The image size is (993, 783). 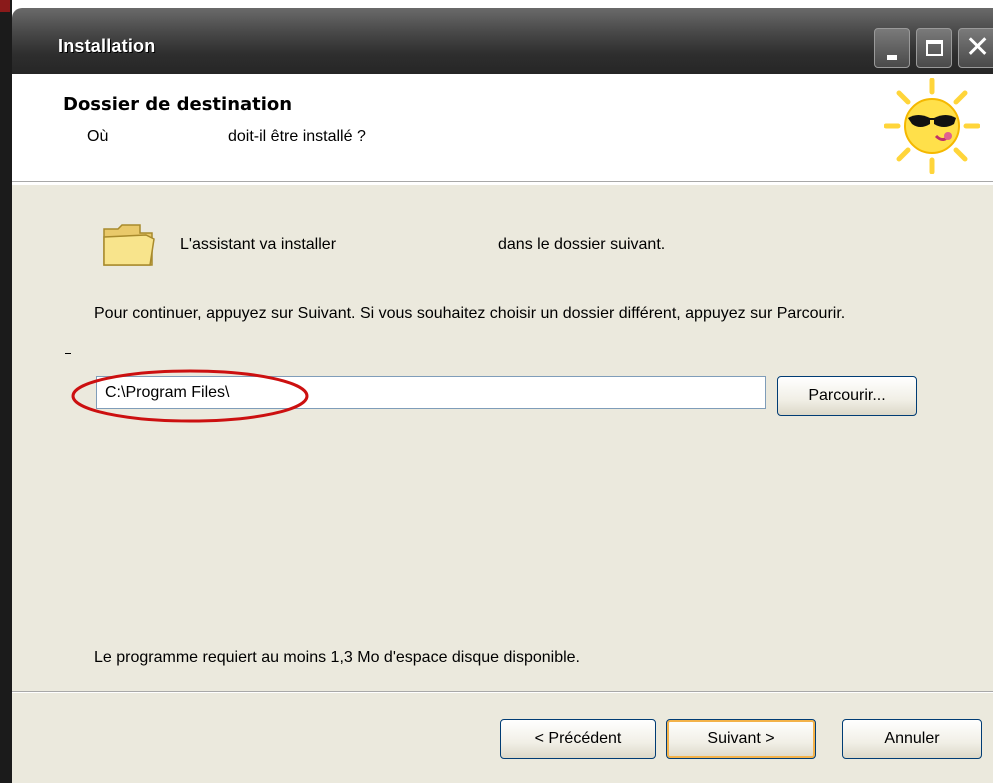 What do you see at coordinates (258, 244) in the screenshot?
I see `intro-text-start: L'assistant va installer` at bounding box center [258, 244].